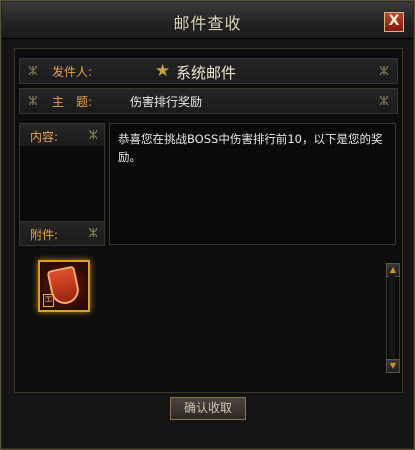 The image size is (415, 450). What do you see at coordinates (207, 23) in the screenshot?
I see `window-title: 邮件查收` at bounding box center [207, 23].